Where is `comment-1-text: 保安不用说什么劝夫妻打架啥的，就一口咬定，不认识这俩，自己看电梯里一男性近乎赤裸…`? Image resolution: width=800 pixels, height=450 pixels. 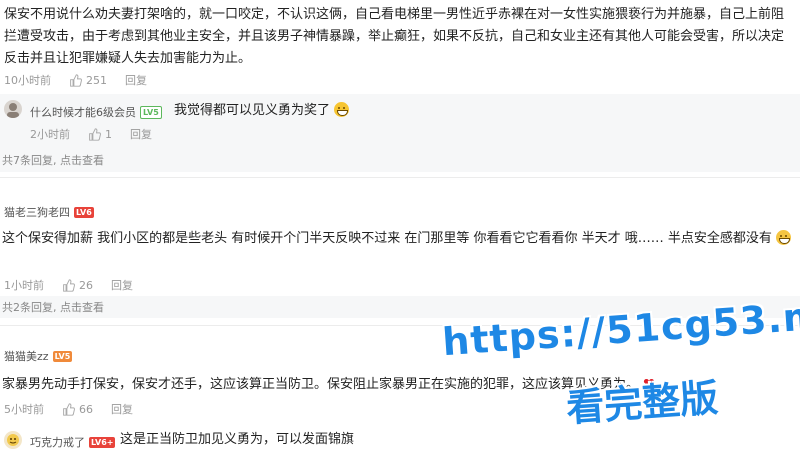 comment-1-text: 保安不用说什么劝夫妻打架啥的，就一口咬定，不认识这俩，自己看电梯里一男性近乎赤裸… is located at coordinates (394, 36).